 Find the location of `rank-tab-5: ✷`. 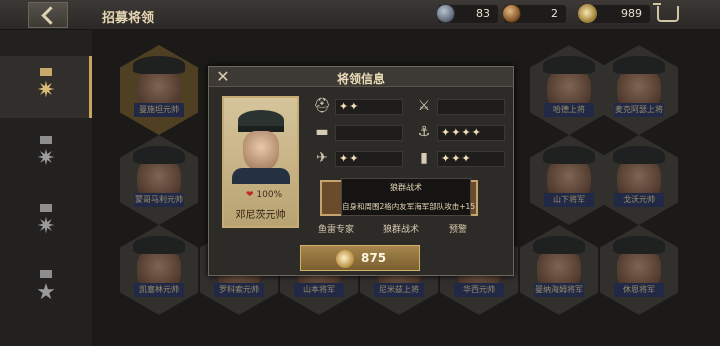

rank-tab-5: ✷ is located at coordinates (46, 87).